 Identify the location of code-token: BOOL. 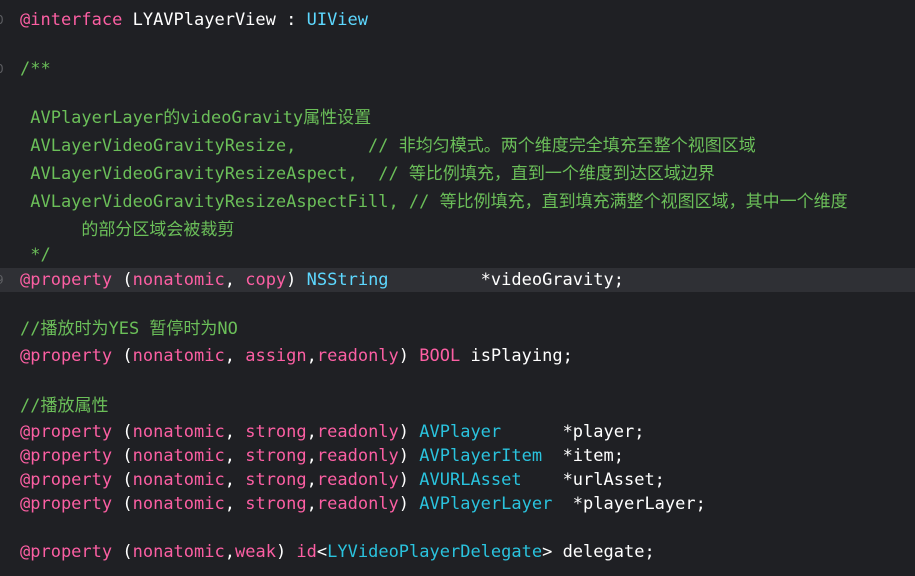
(440, 356).